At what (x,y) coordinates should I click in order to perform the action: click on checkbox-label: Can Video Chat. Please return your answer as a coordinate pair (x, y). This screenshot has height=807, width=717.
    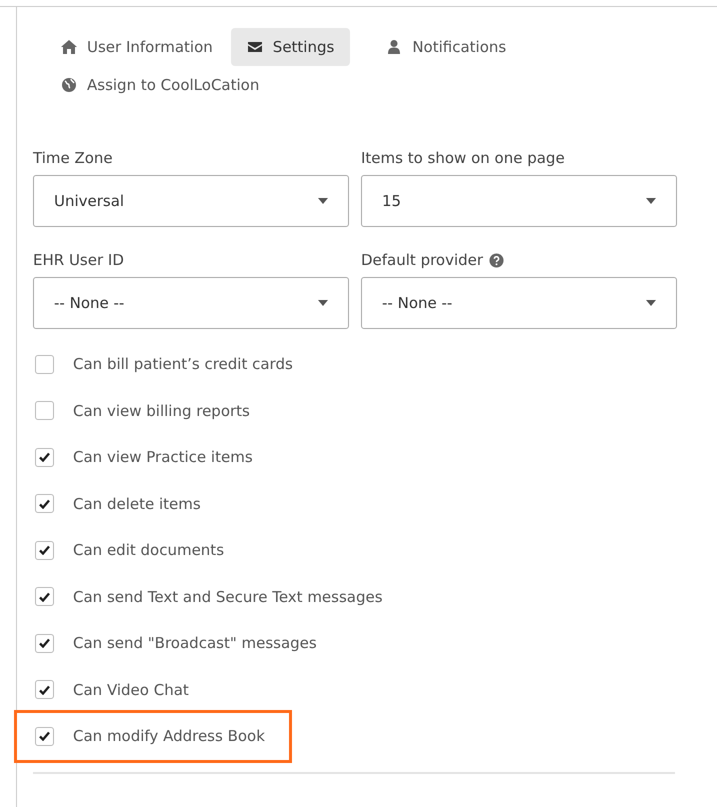
    Looking at the image, I should click on (131, 689).